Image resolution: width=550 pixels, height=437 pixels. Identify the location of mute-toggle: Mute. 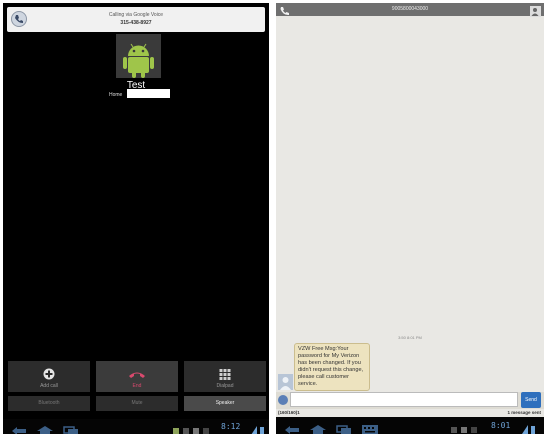
(137, 403).